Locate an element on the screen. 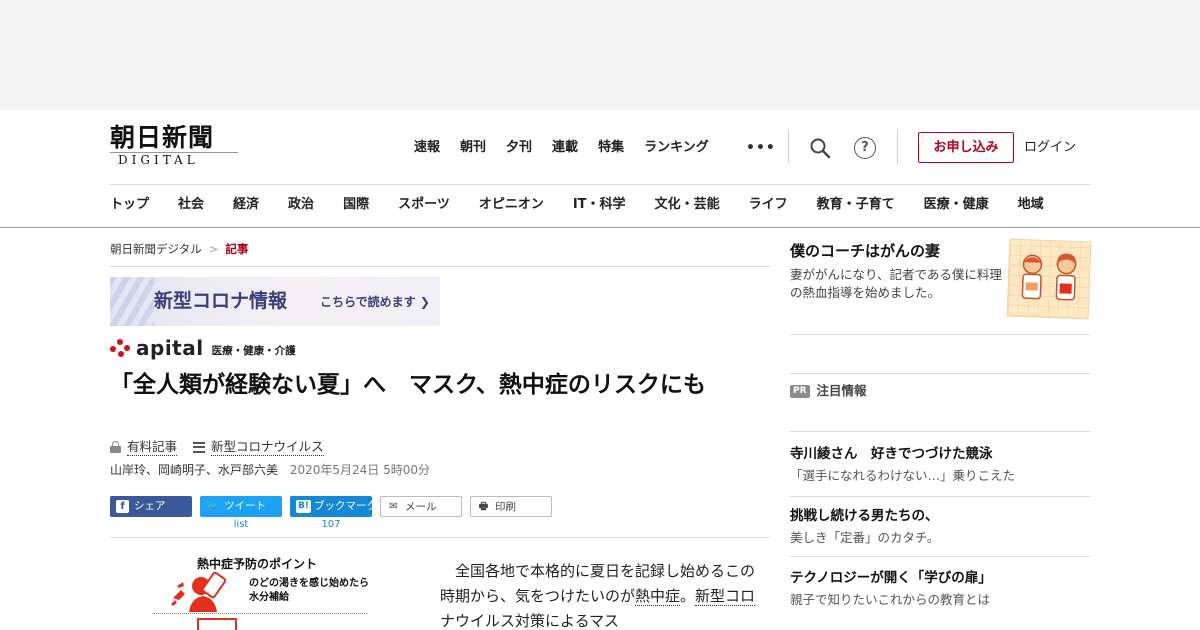  hatena-bookmark-button: B! ブックマーク is located at coordinates (333, 506).